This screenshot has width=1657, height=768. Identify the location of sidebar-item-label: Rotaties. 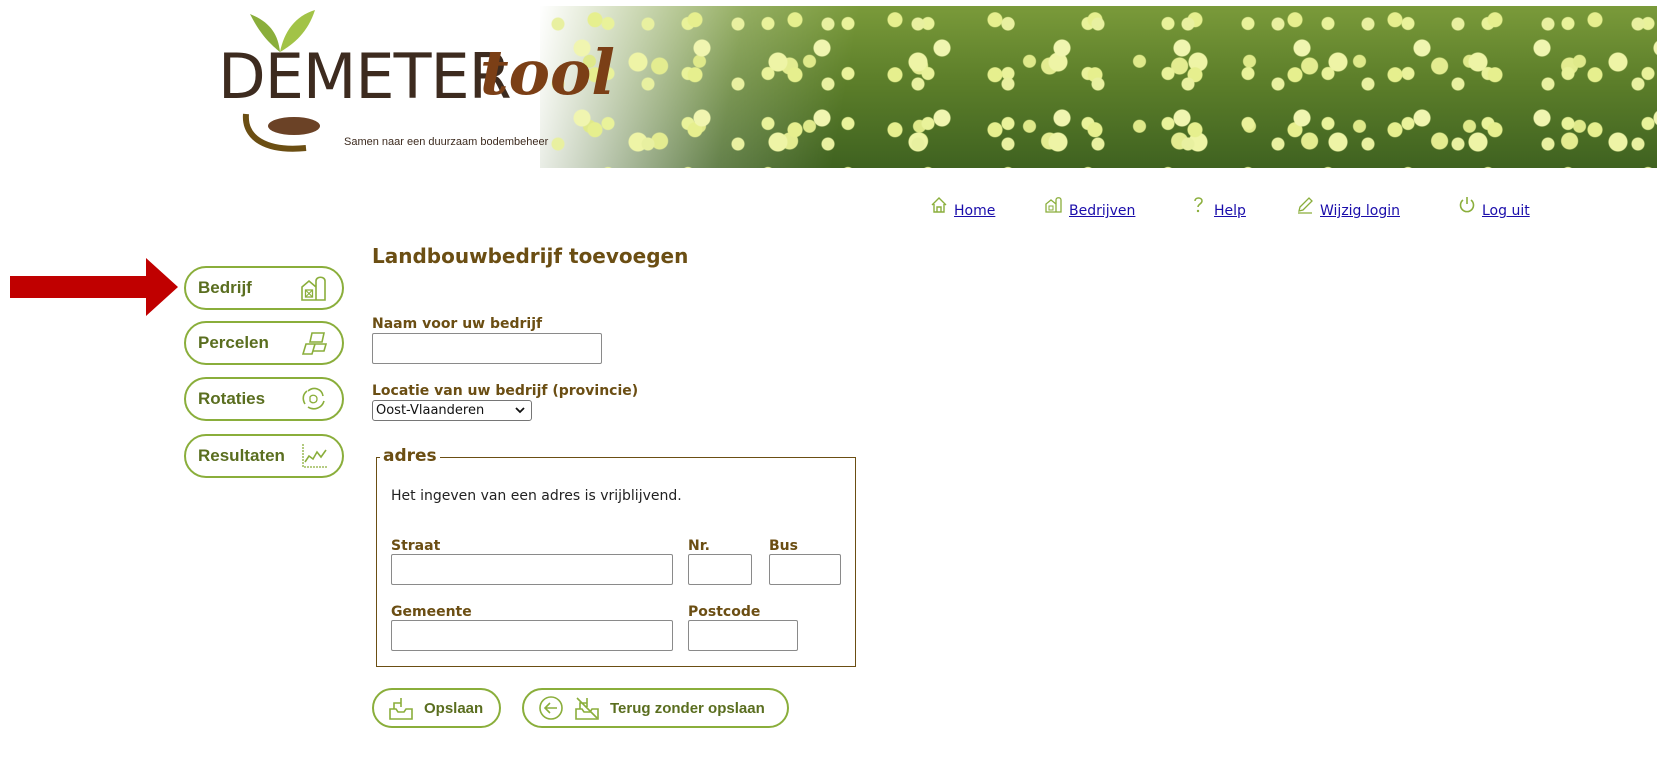
(232, 398).